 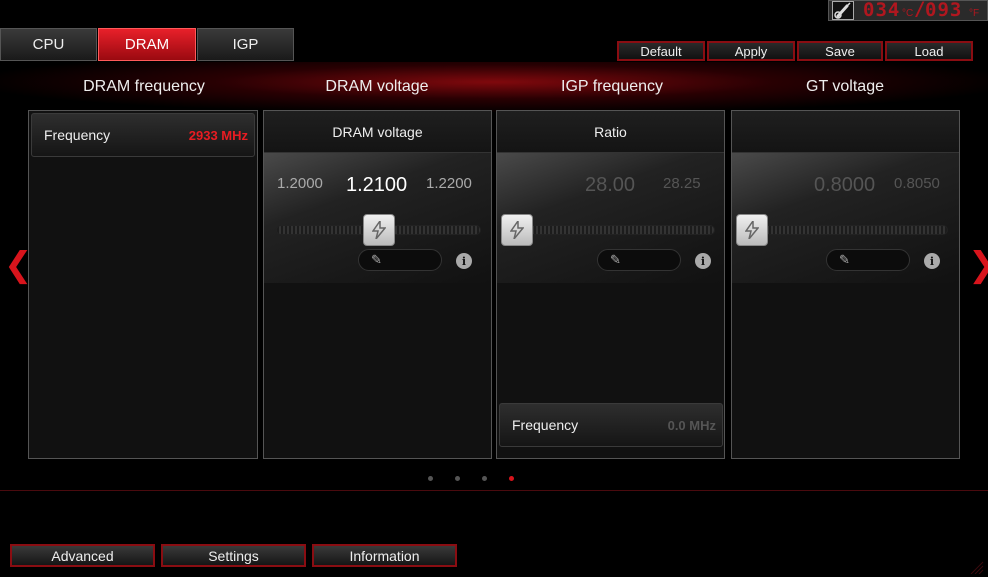 What do you see at coordinates (377, 132) in the screenshot?
I see `dram-voltage-subtitle: DRAM voltage` at bounding box center [377, 132].